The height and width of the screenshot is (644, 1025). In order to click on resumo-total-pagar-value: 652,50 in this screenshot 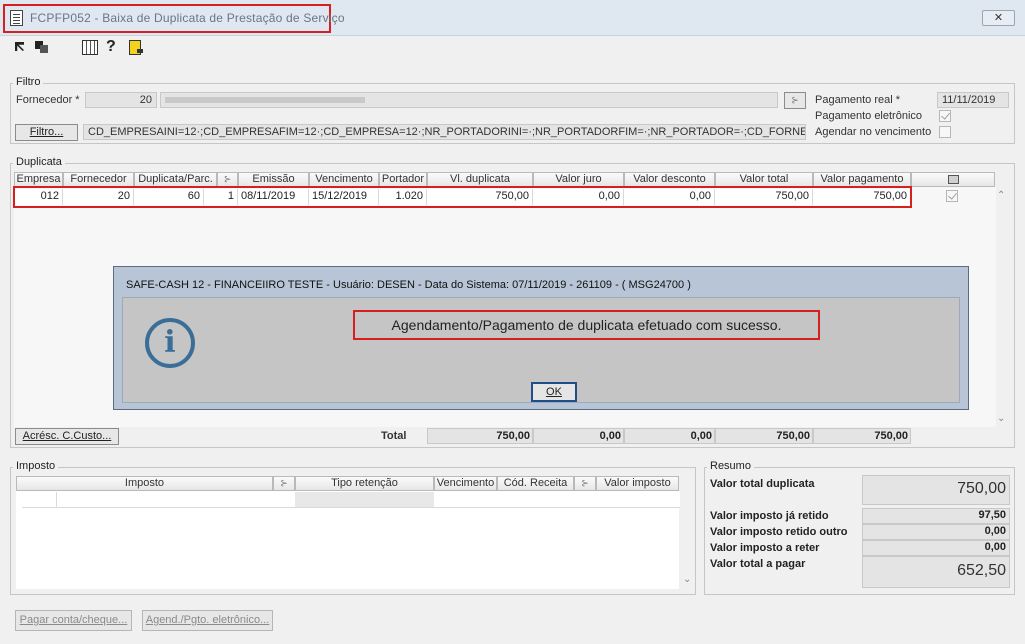, I will do `click(936, 572)`.